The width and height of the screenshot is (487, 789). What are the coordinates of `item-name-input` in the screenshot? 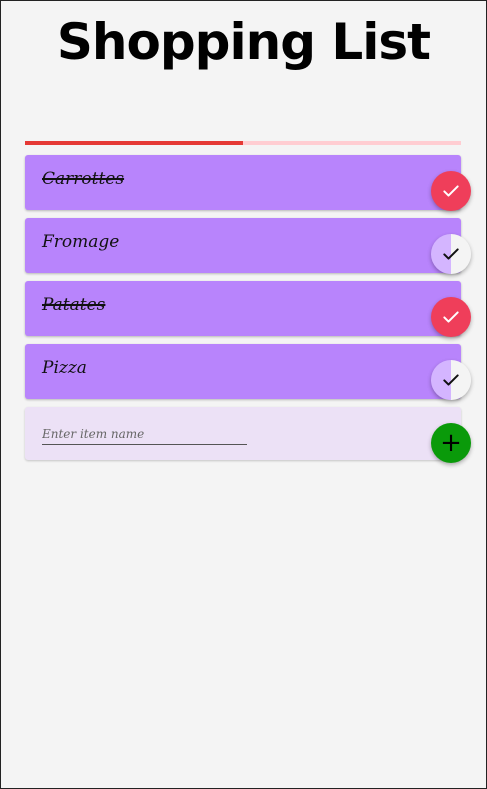 It's located at (144, 434).